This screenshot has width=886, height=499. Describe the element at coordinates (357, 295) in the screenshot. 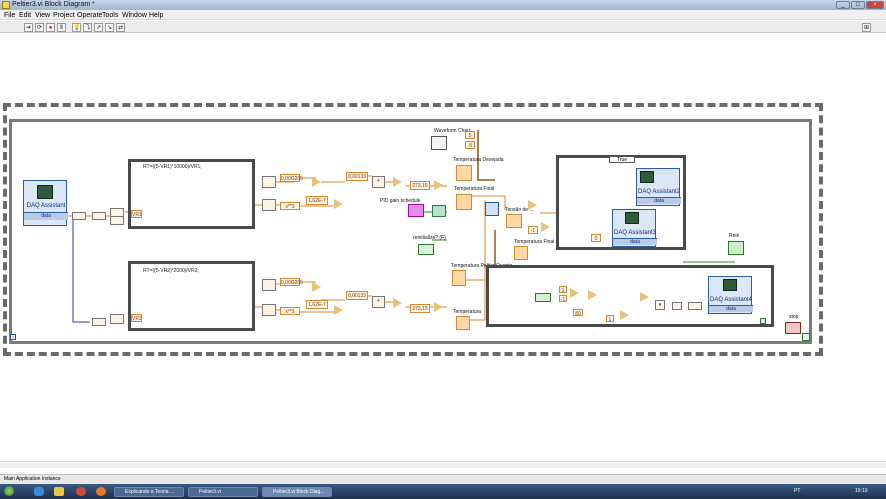

I see `constant-c-2: 0,00133` at that location.